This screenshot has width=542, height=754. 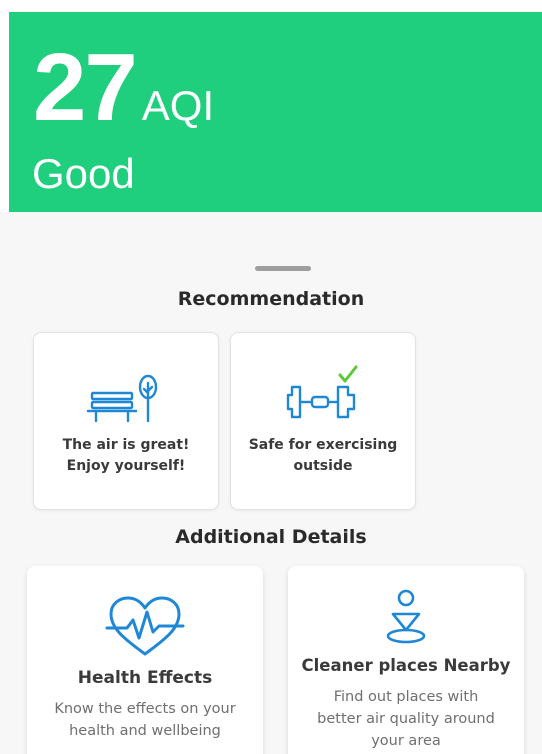 What do you see at coordinates (323, 456) in the screenshot?
I see `recommendation-text: Safe for exercising outside` at bounding box center [323, 456].